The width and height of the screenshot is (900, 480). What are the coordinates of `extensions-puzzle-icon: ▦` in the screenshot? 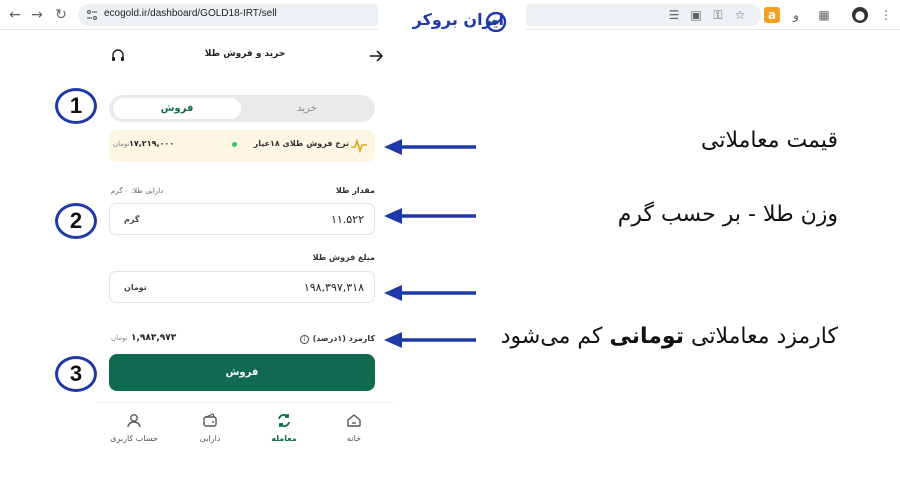 It's located at (824, 15).